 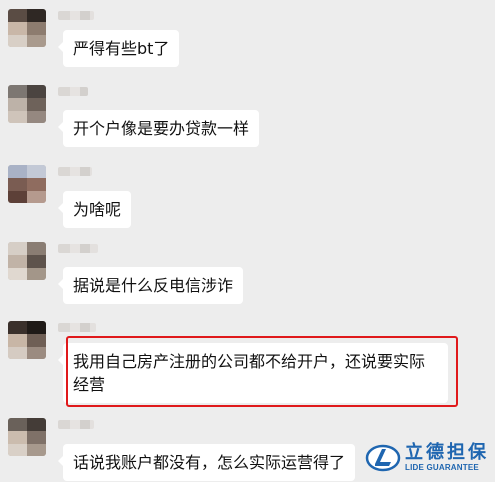 I want to click on message-text: 严得有些bt了, so click(x=121, y=48).